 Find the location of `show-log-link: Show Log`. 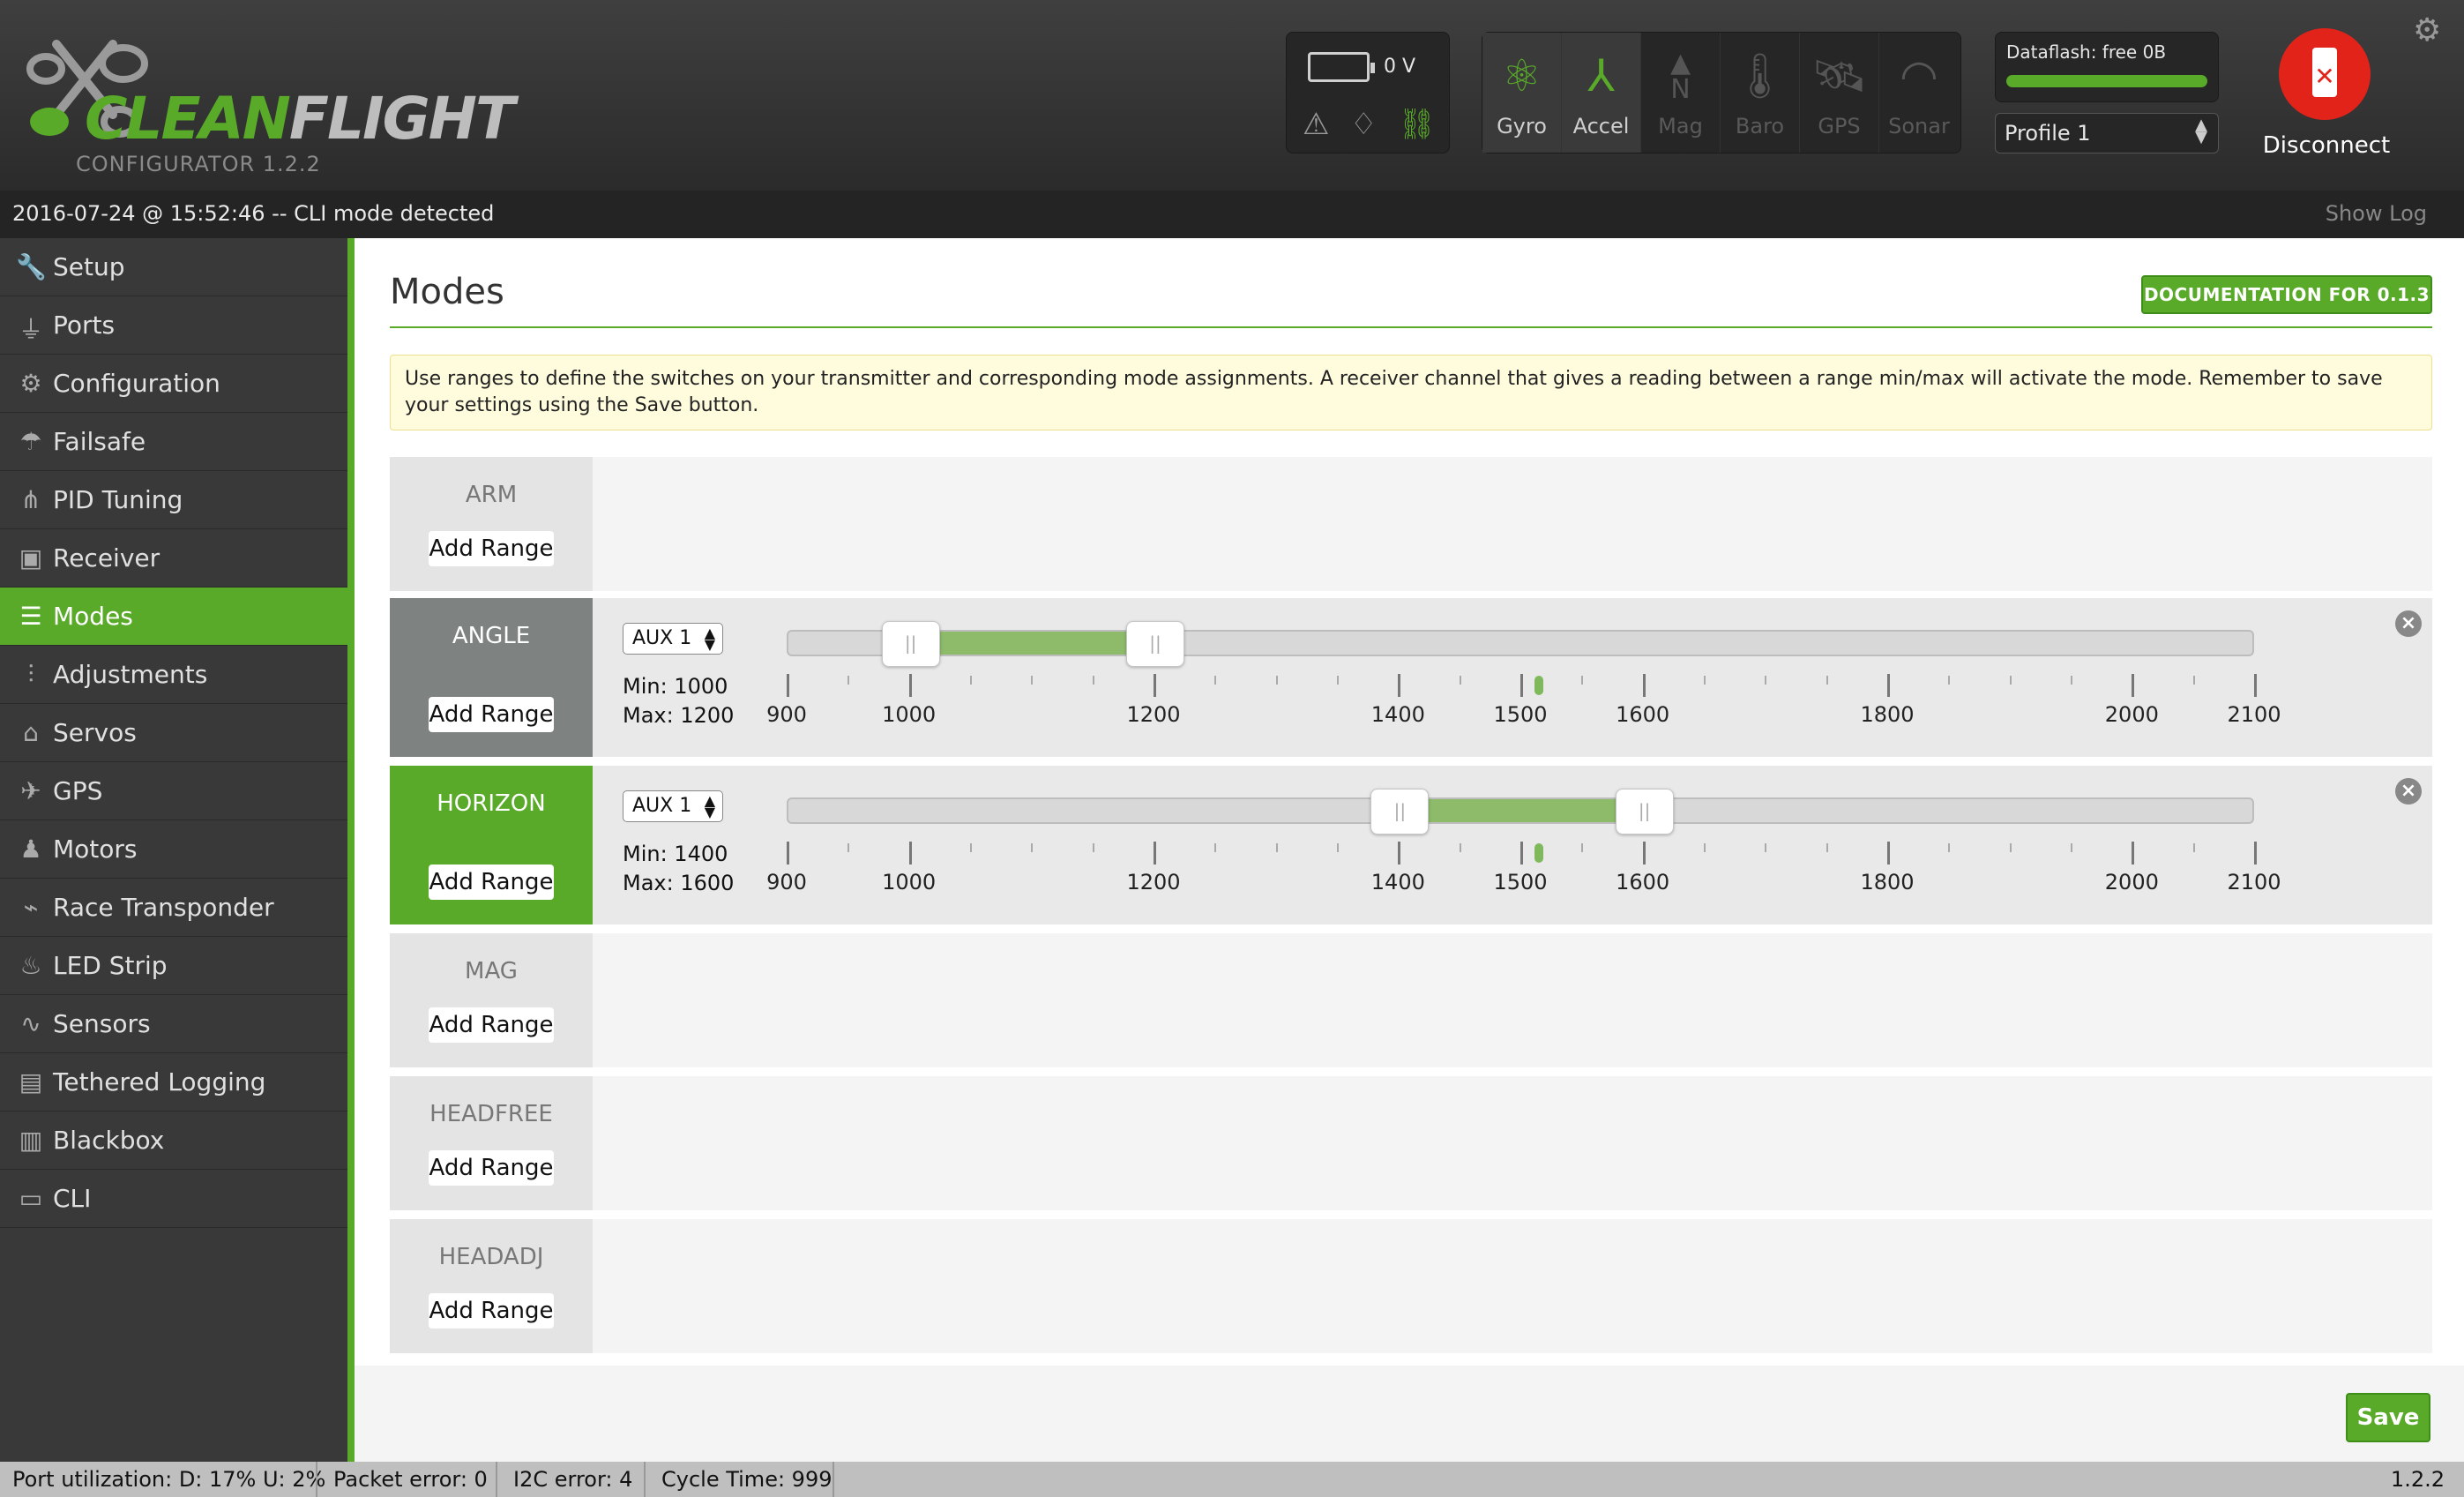

show-log-link: Show Log is located at coordinates (2376, 213).